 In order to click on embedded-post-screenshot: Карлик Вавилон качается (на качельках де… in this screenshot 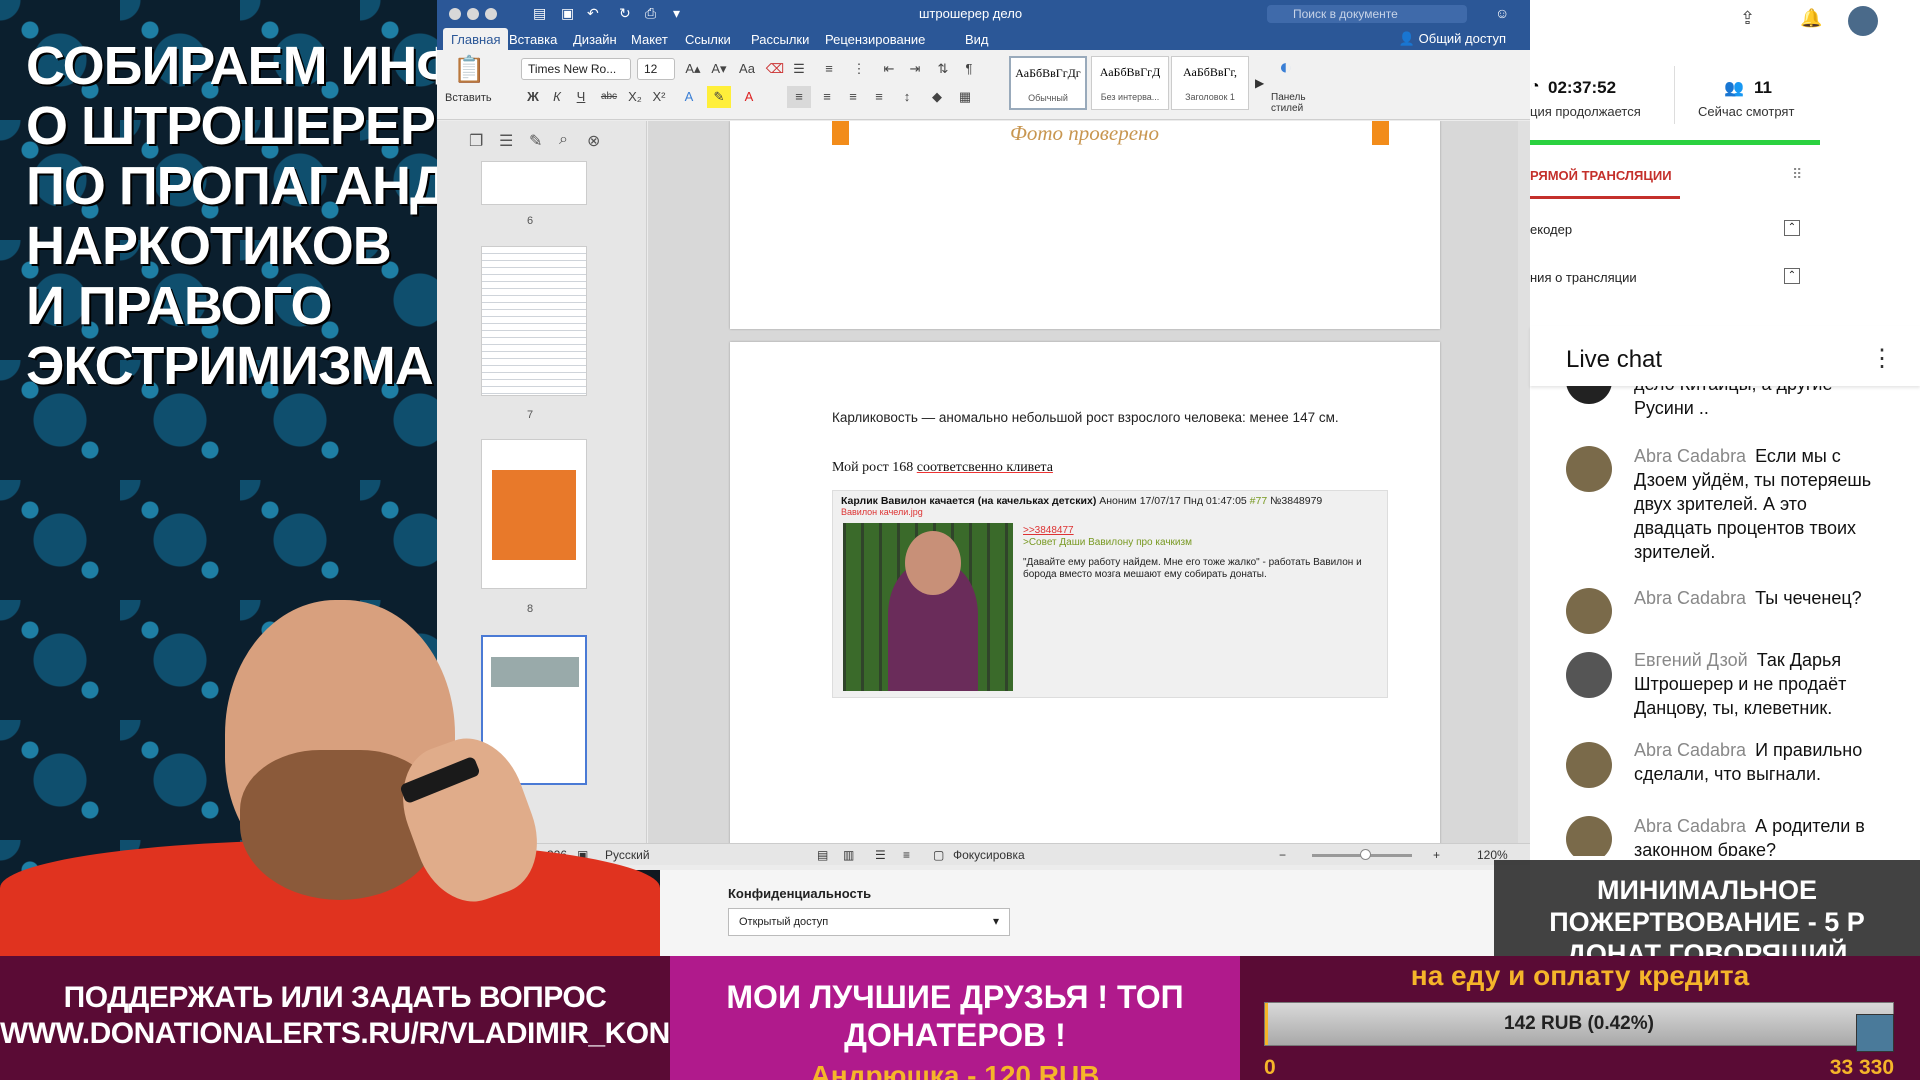, I will do `click(1110, 594)`.